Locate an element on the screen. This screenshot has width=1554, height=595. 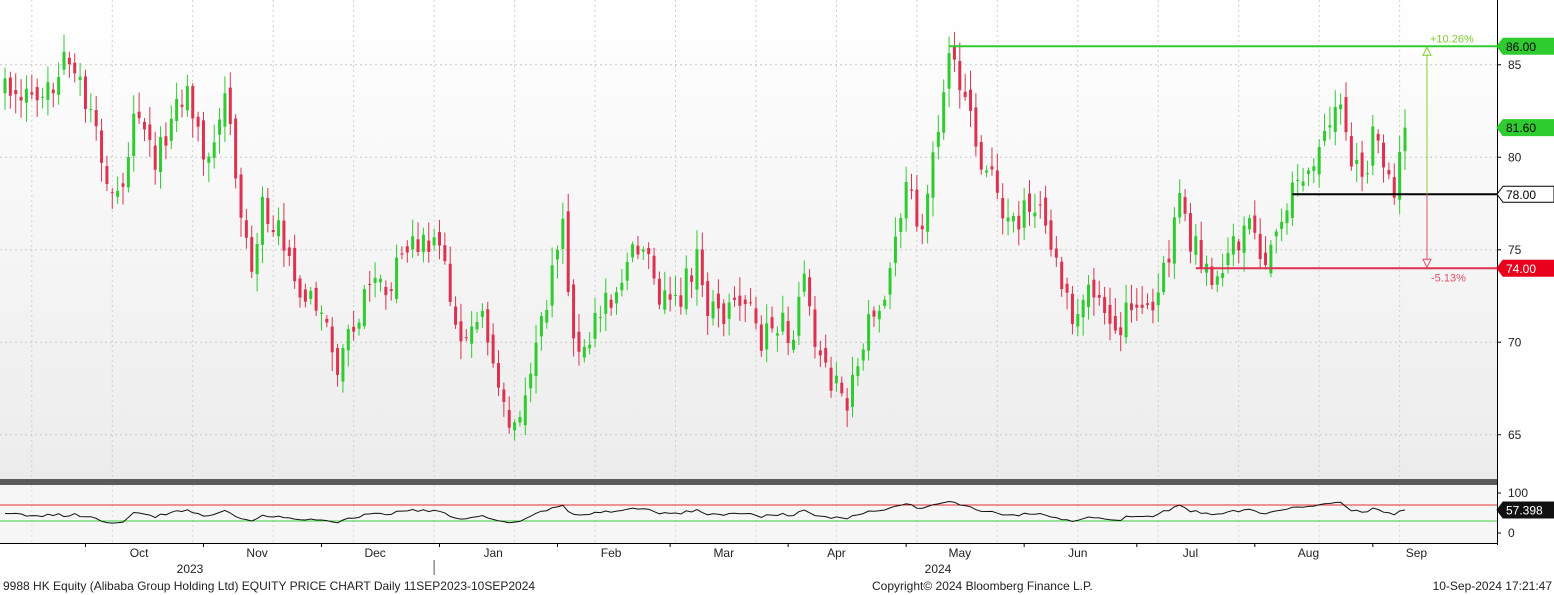
x-month-label: Jun is located at coordinates (1077, 553).